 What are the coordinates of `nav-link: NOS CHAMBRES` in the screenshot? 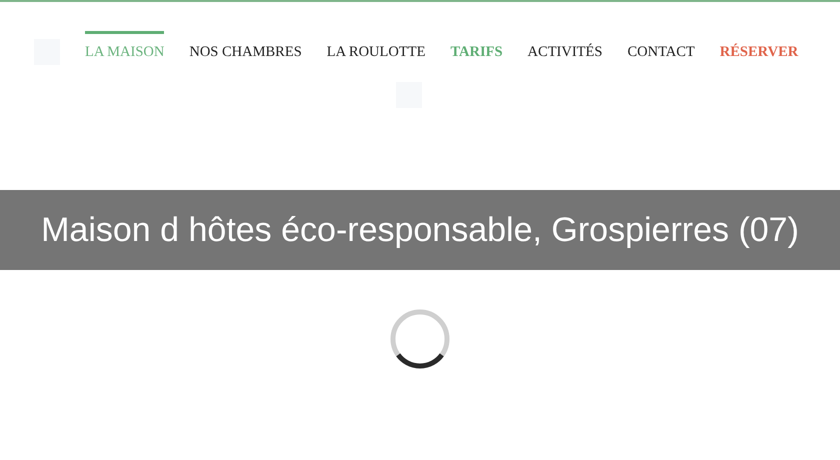 It's located at (245, 47).